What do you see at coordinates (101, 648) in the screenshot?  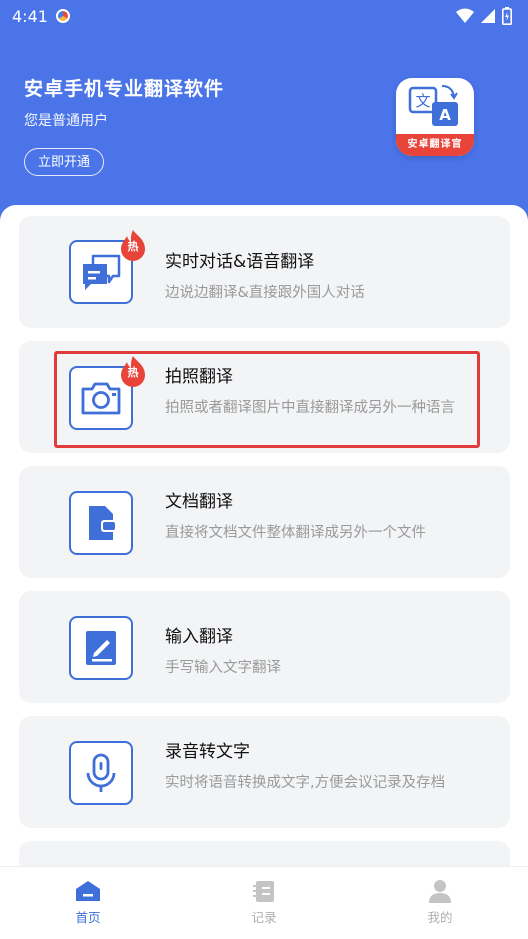 I see `notepad-pen-icon` at bounding box center [101, 648].